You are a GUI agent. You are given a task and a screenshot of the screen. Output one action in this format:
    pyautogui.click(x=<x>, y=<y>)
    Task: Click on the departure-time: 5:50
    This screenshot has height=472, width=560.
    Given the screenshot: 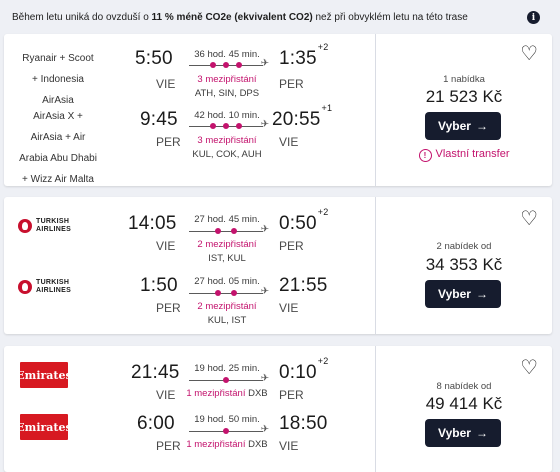 What is the action you would take?
    pyautogui.click(x=154, y=58)
    